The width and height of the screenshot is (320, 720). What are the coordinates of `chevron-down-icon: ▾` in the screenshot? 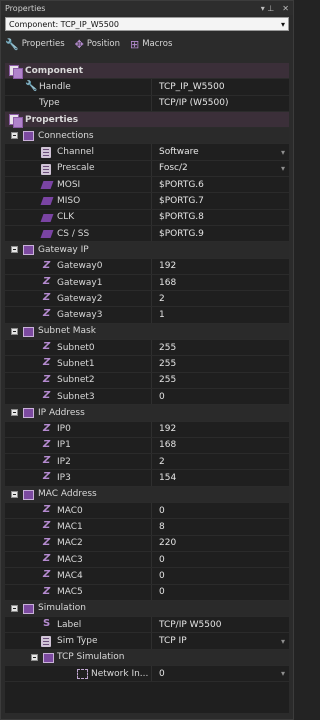 It's located at (283, 24).